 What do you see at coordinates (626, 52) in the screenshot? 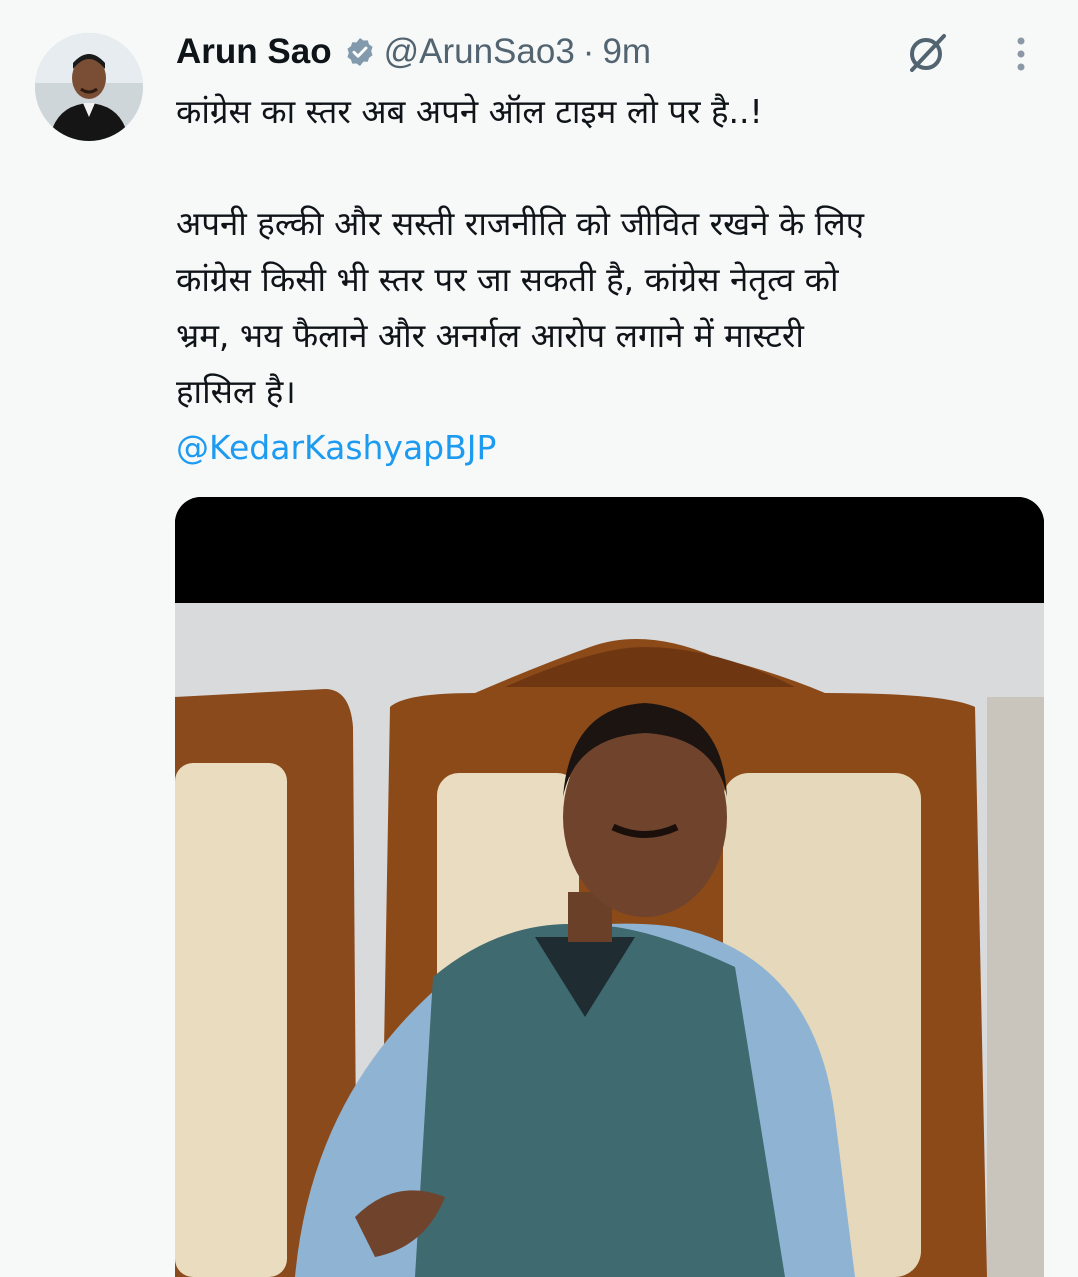
I see `tweet-timestamp: 9m` at bounding box center [626, 52].